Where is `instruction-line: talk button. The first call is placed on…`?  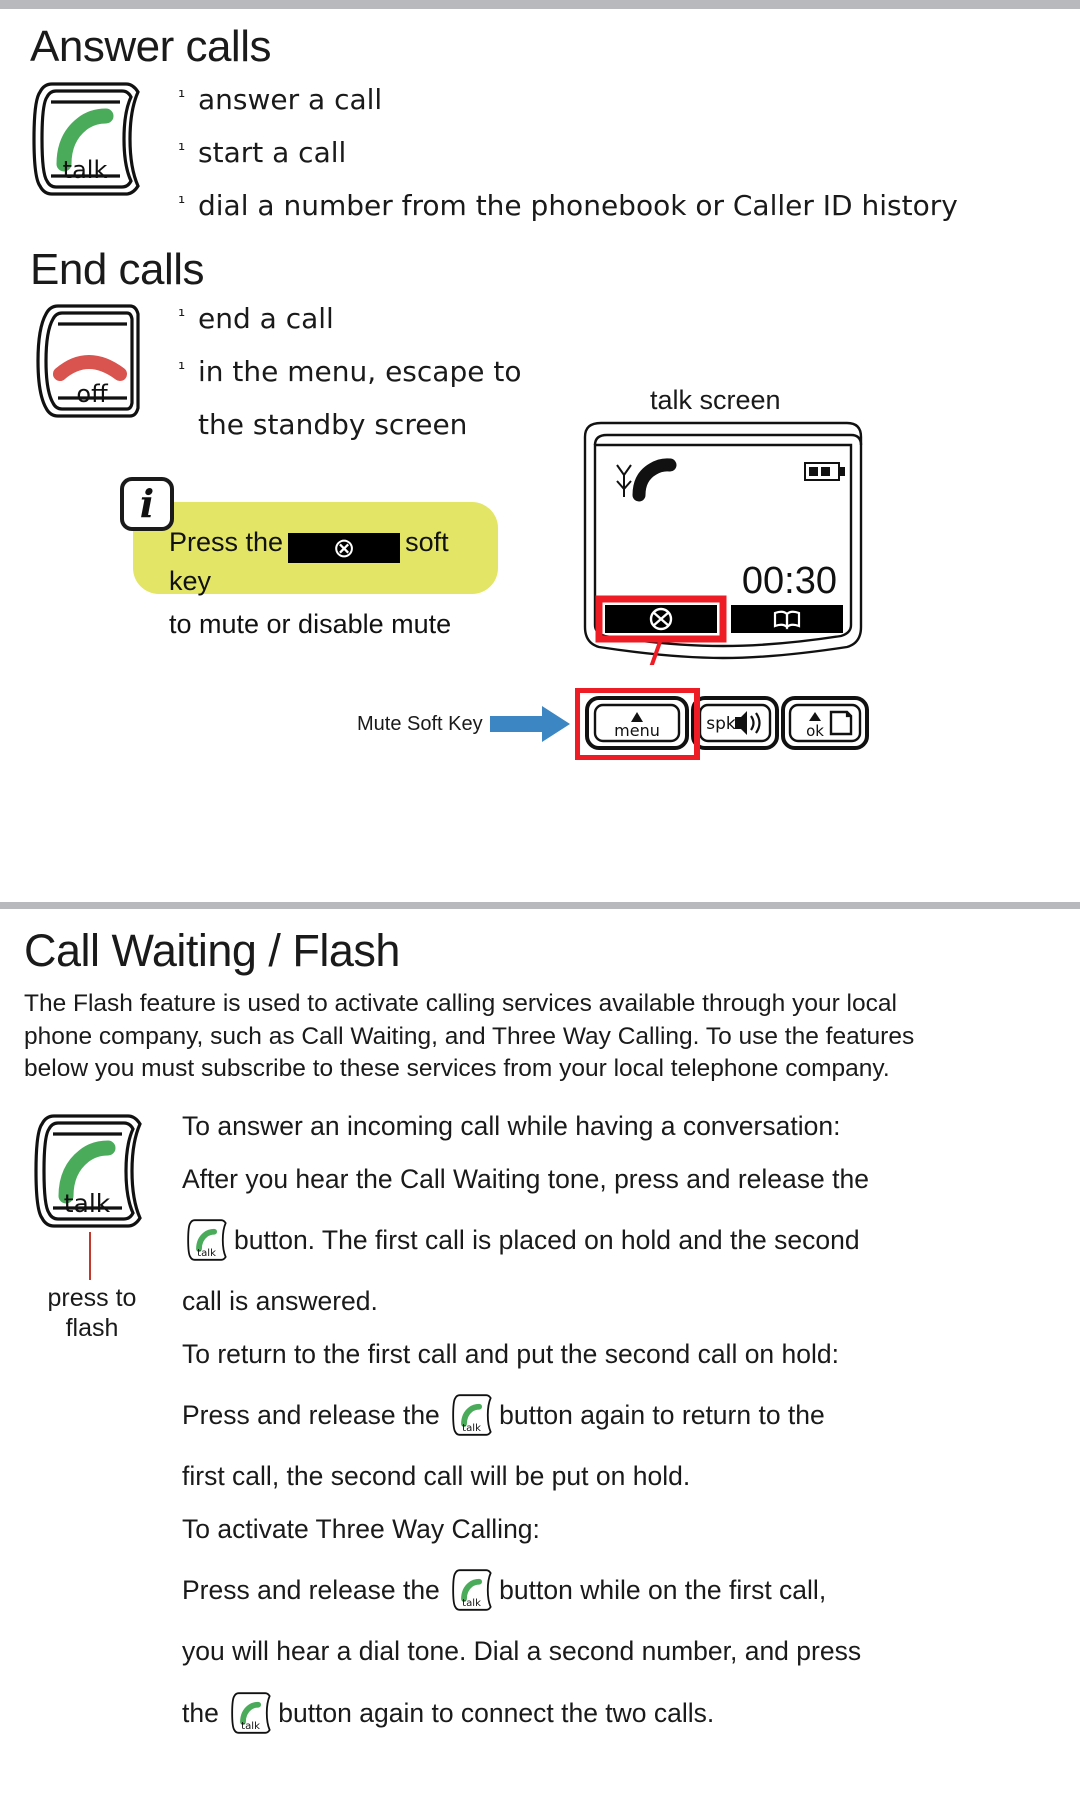
instruction-line: talk button. The first call is placed on… is located at coordinates (577, 1240).